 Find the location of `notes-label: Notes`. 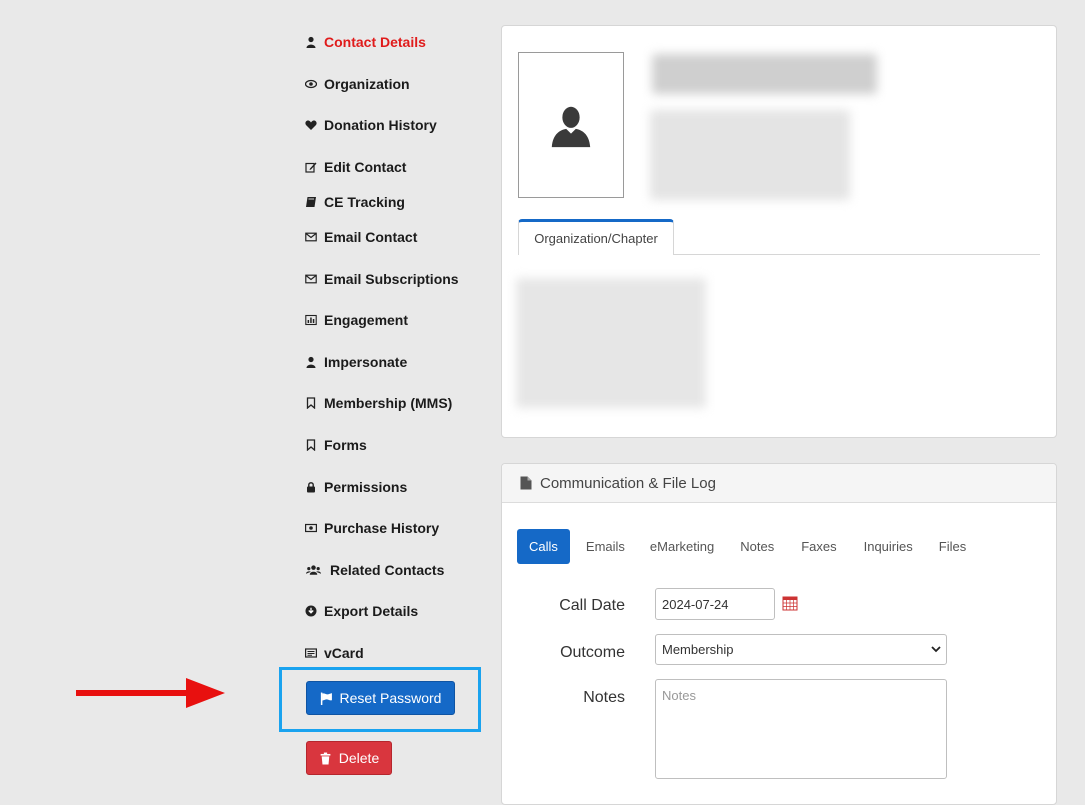

notes-label: Notes is located at coordinates (604, 697).